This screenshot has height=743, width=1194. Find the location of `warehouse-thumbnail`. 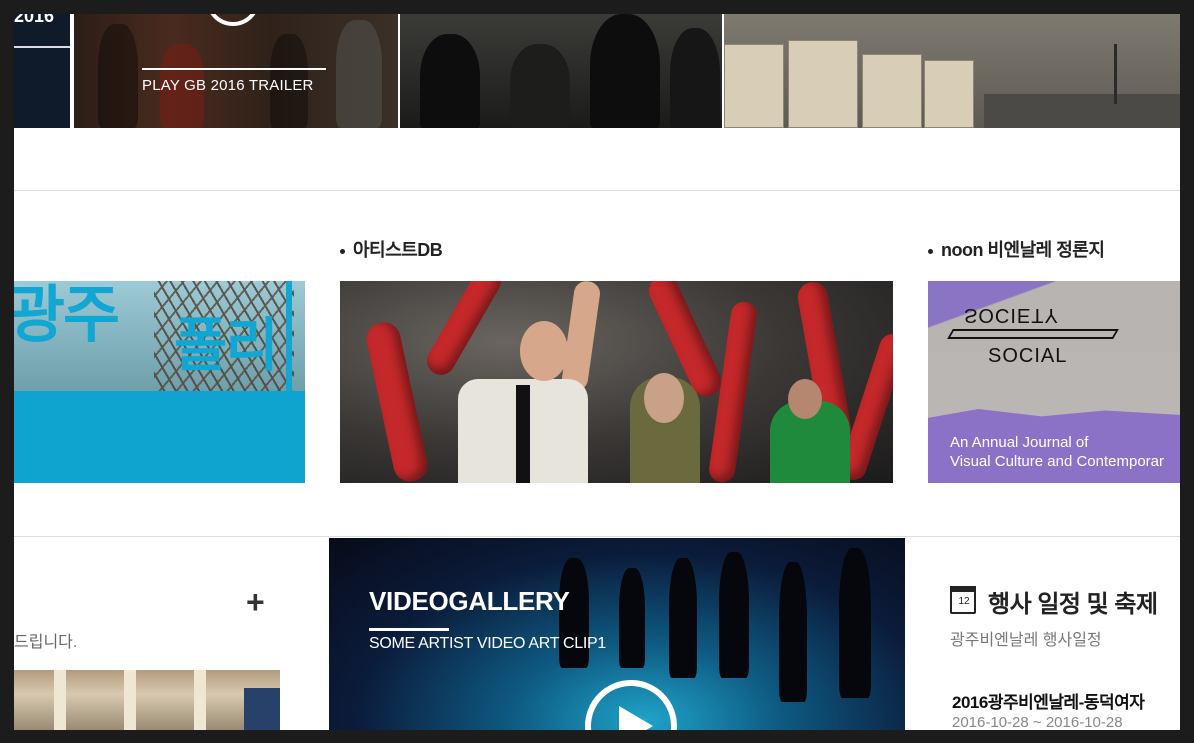

warehouse-thumbnail is located at coordinates (952, 71).